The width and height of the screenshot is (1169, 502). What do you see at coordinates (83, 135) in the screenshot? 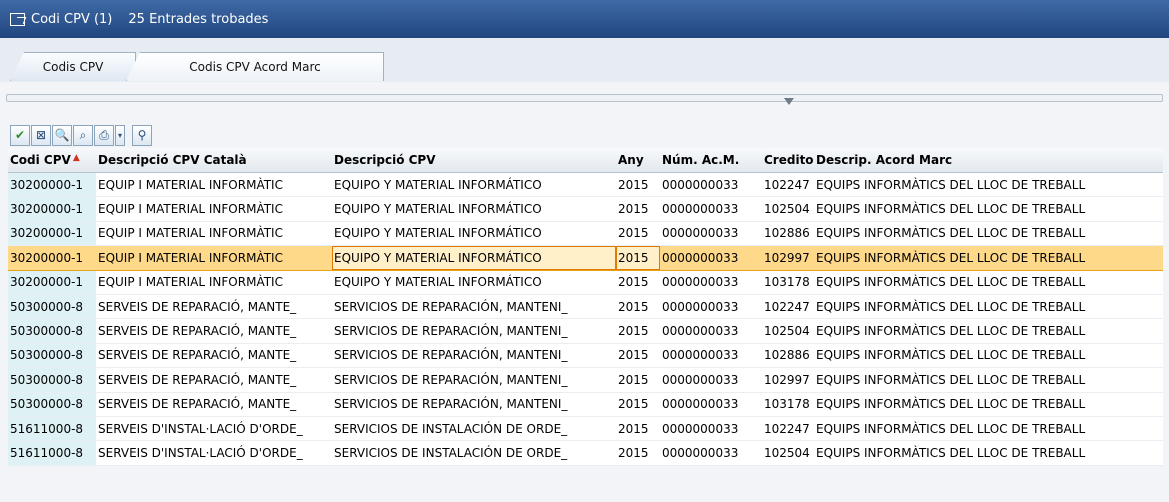
I see `find-next-icon: ⌕` at bounding box center [83, 135].